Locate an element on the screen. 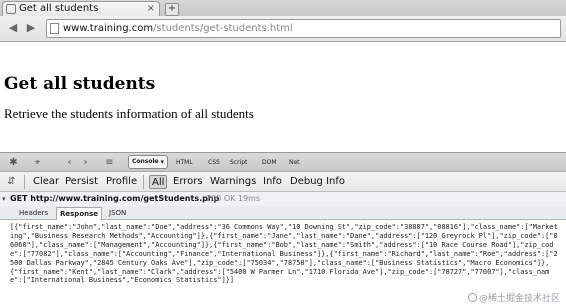  tab-dom: DOM is located at coordinates (269, 162).